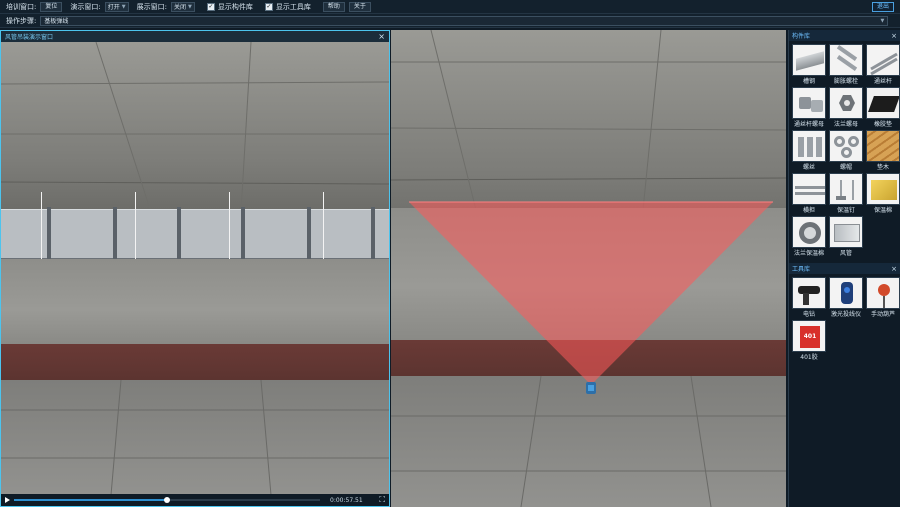 The image size is (900, 507). What do you see at coordinates (116, 6) in the screenshot?
I see `demo-window-select: 打开 ▼` at bounding box center [116, 6].